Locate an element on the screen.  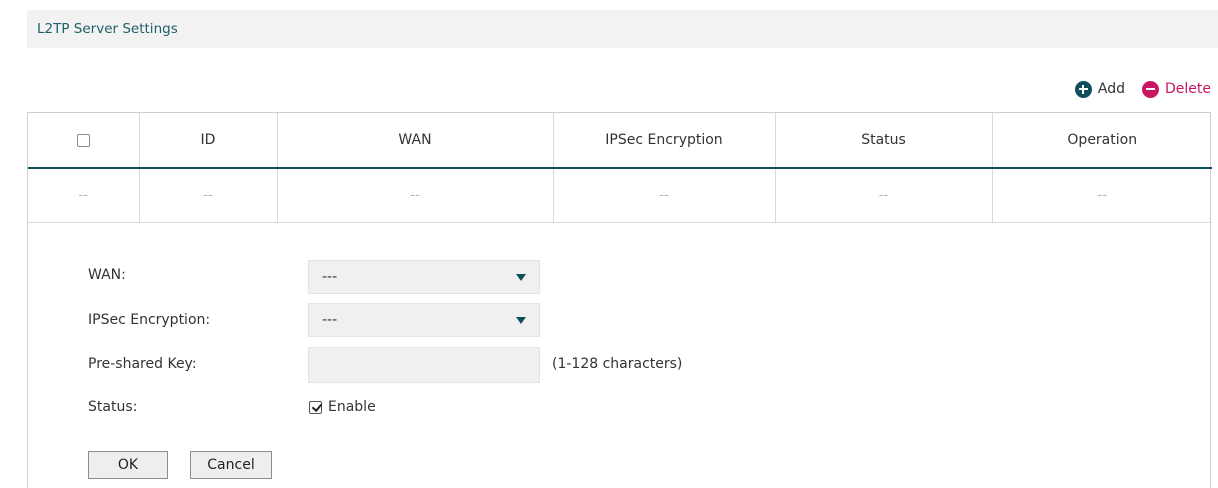
delete-label: Delete is located at coordinates (1188, 89).